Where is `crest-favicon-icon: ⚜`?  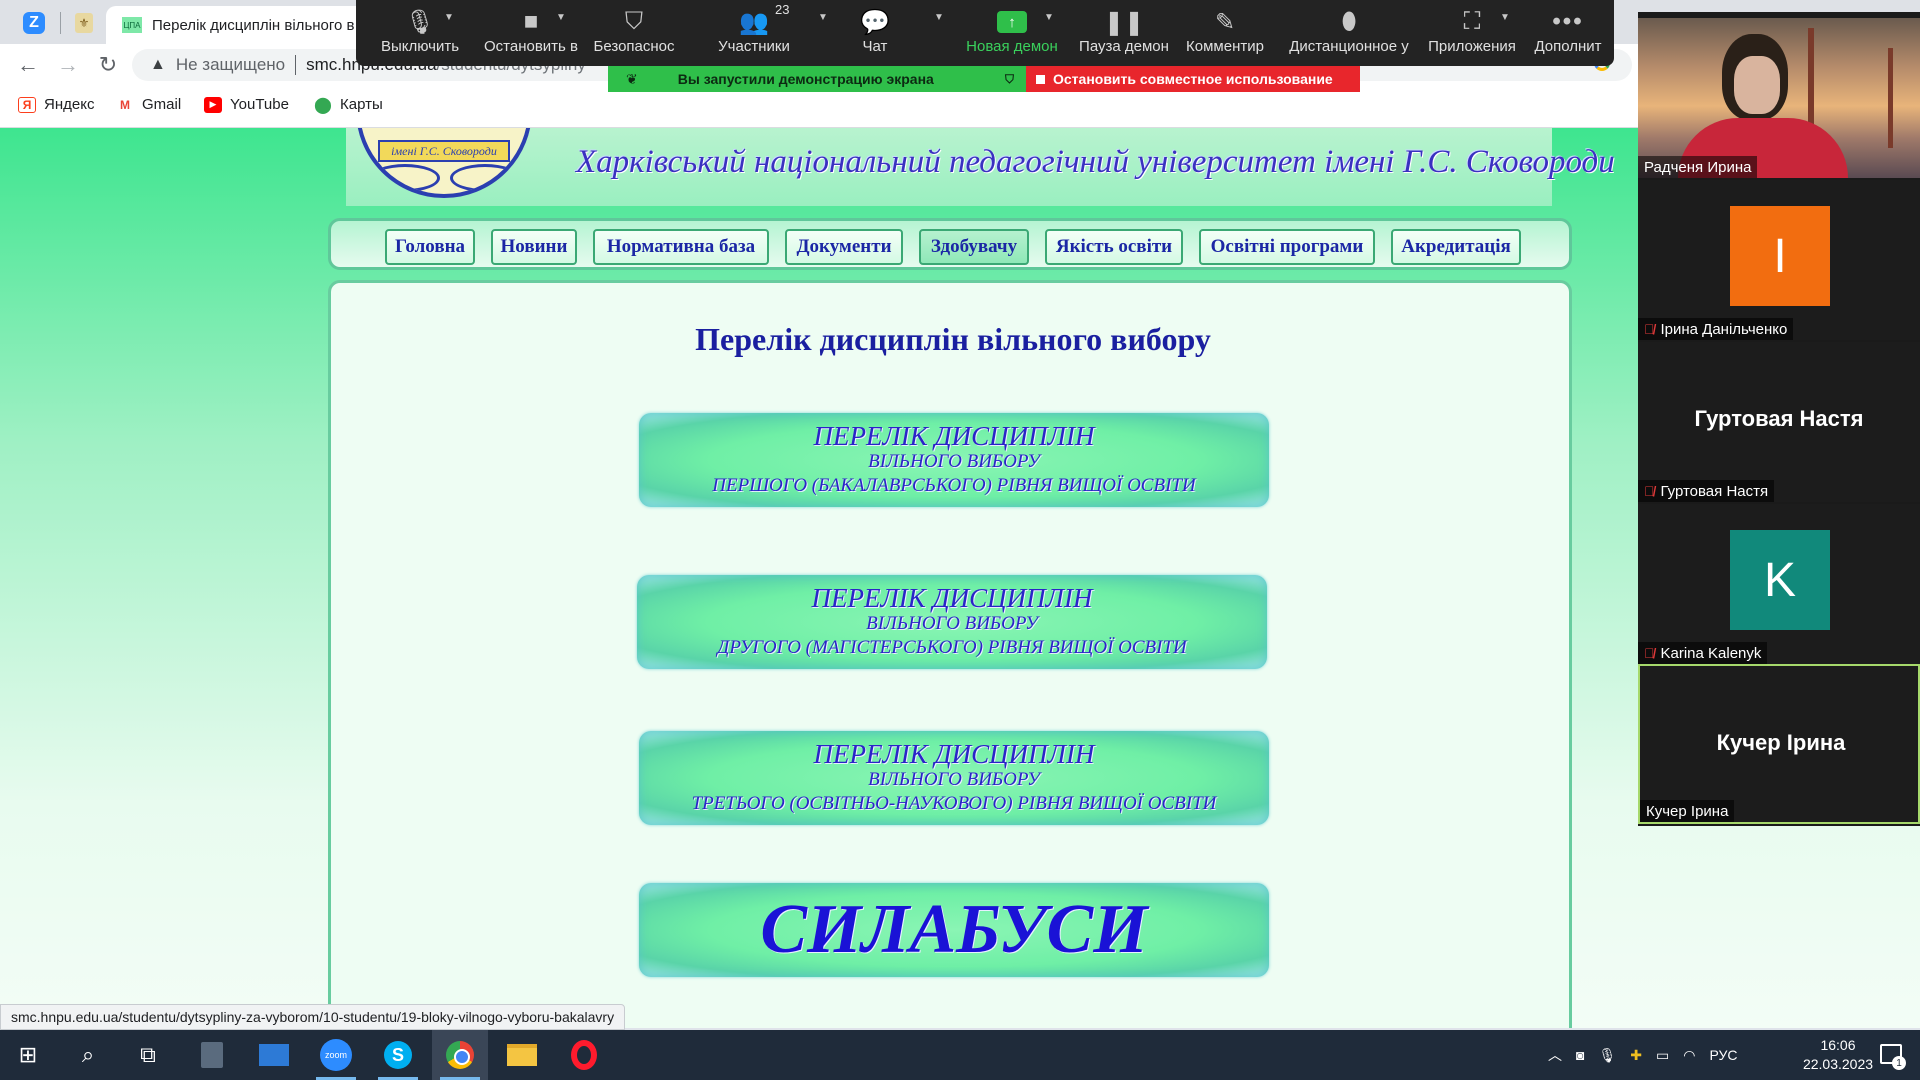 crest-favicon-icon: ⚜ is located at coordinates (84, 23).